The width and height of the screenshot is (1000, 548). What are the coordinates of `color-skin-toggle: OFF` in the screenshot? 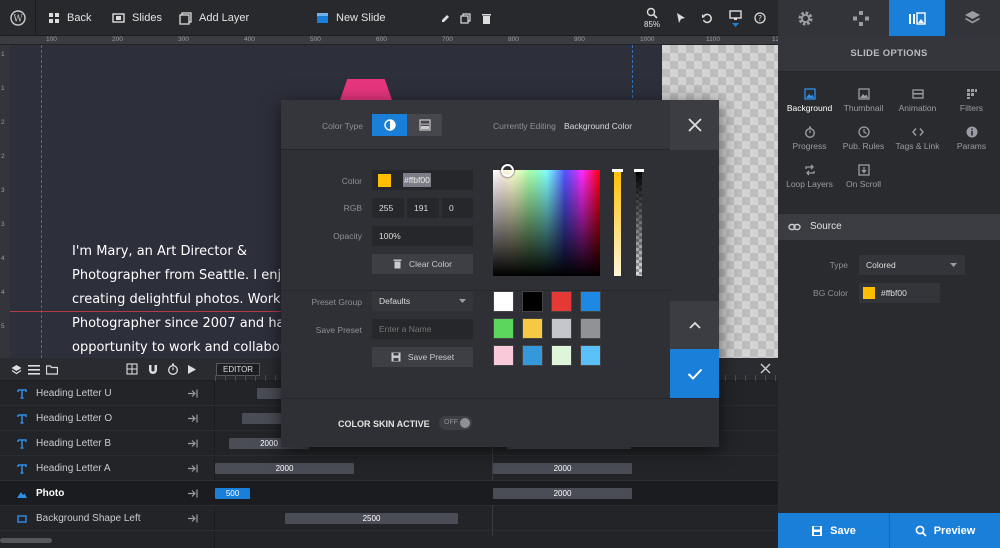 It's located at (455, 423).